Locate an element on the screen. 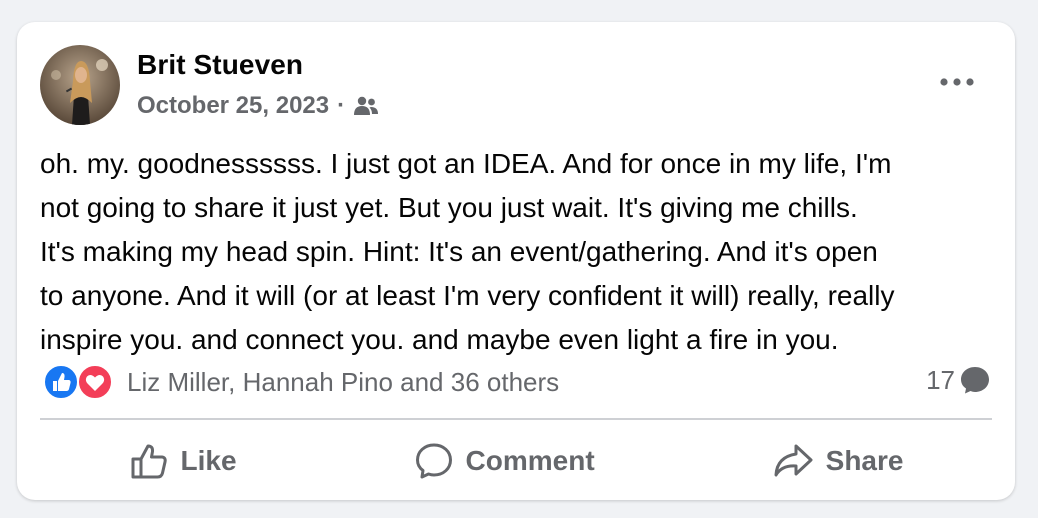  comment-icon is located at coordinates (433, 461).